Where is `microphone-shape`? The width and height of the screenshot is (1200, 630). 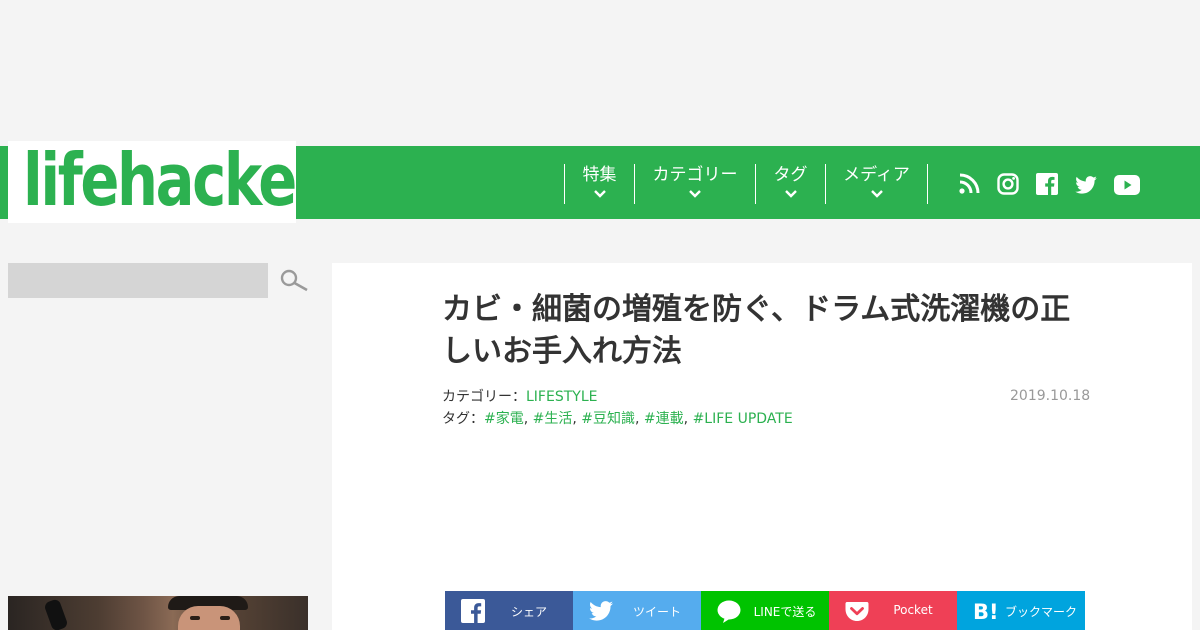 microphone-shape is located at coordinates (56, 614).